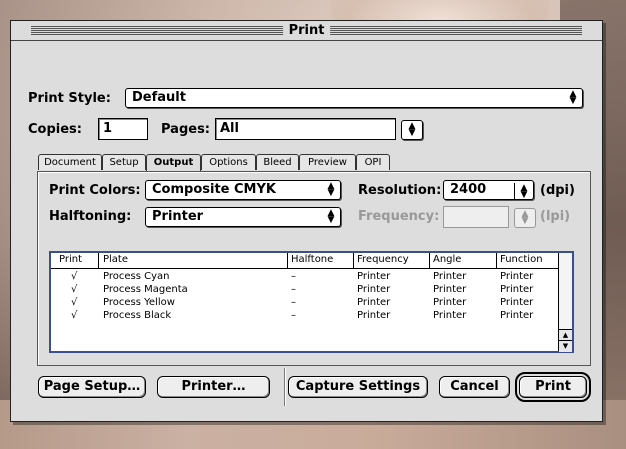 The height and width of the screenshot is (449, 626). What do you see at coordinates (400, 190) in the screenshot?
I see `resolution-label: Resolution:` at bounding box center [400, 190].